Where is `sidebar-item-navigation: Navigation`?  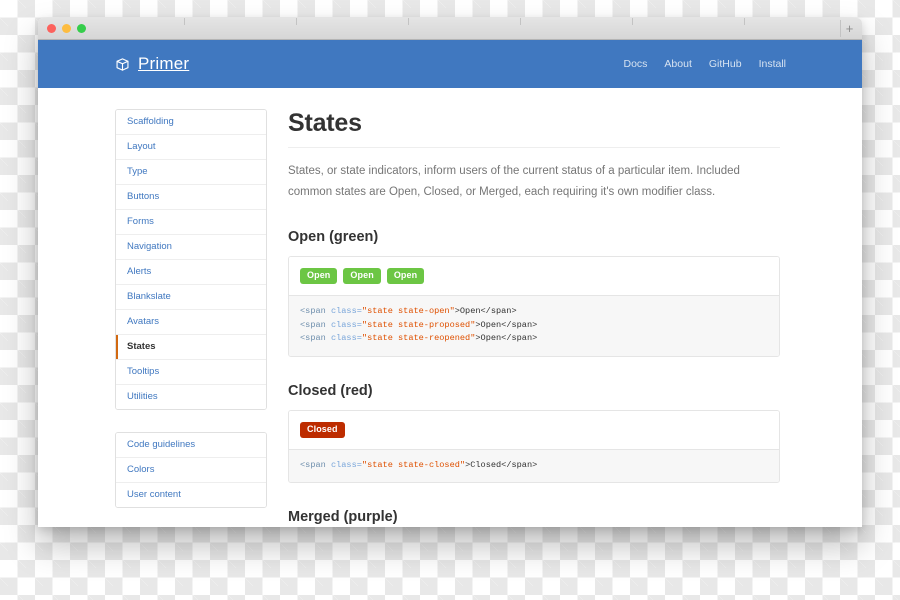
sidebar-item-navigation: Navigation is located at coordinates (191, 247).